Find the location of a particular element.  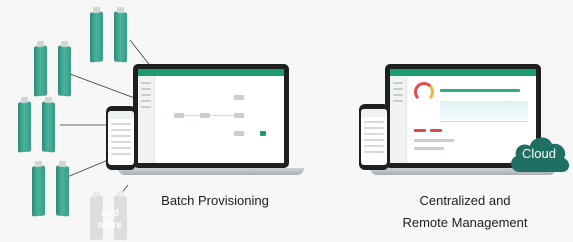

more-devices-label: and more is located at coordinates (110, 219).